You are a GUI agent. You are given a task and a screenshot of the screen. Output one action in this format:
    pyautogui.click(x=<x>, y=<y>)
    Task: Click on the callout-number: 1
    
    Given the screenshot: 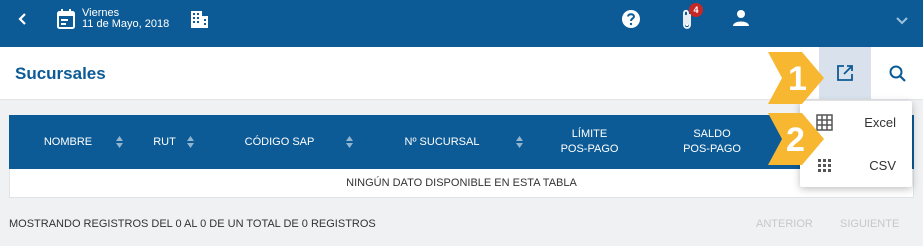 What is the action you would take?
    pyautogui.click(x=797, y=79)
    